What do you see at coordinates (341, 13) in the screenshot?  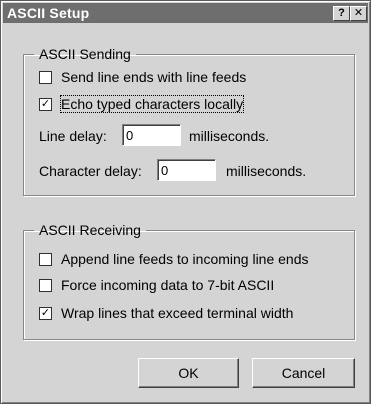 I see `help-button: ?` at bounding box center [341, 13].